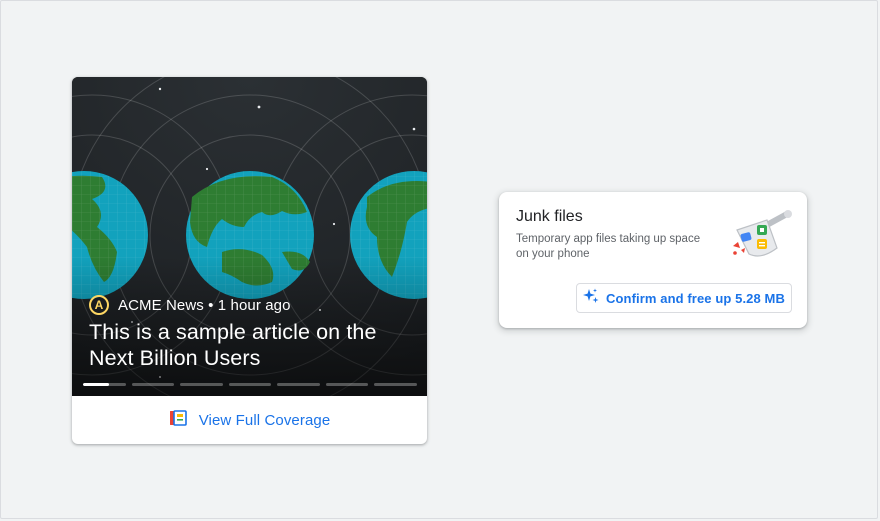  What do you see at coordinates (591, 298) in the screenshot?
I see `sparkle-icon` at bounding box center [591, 298].